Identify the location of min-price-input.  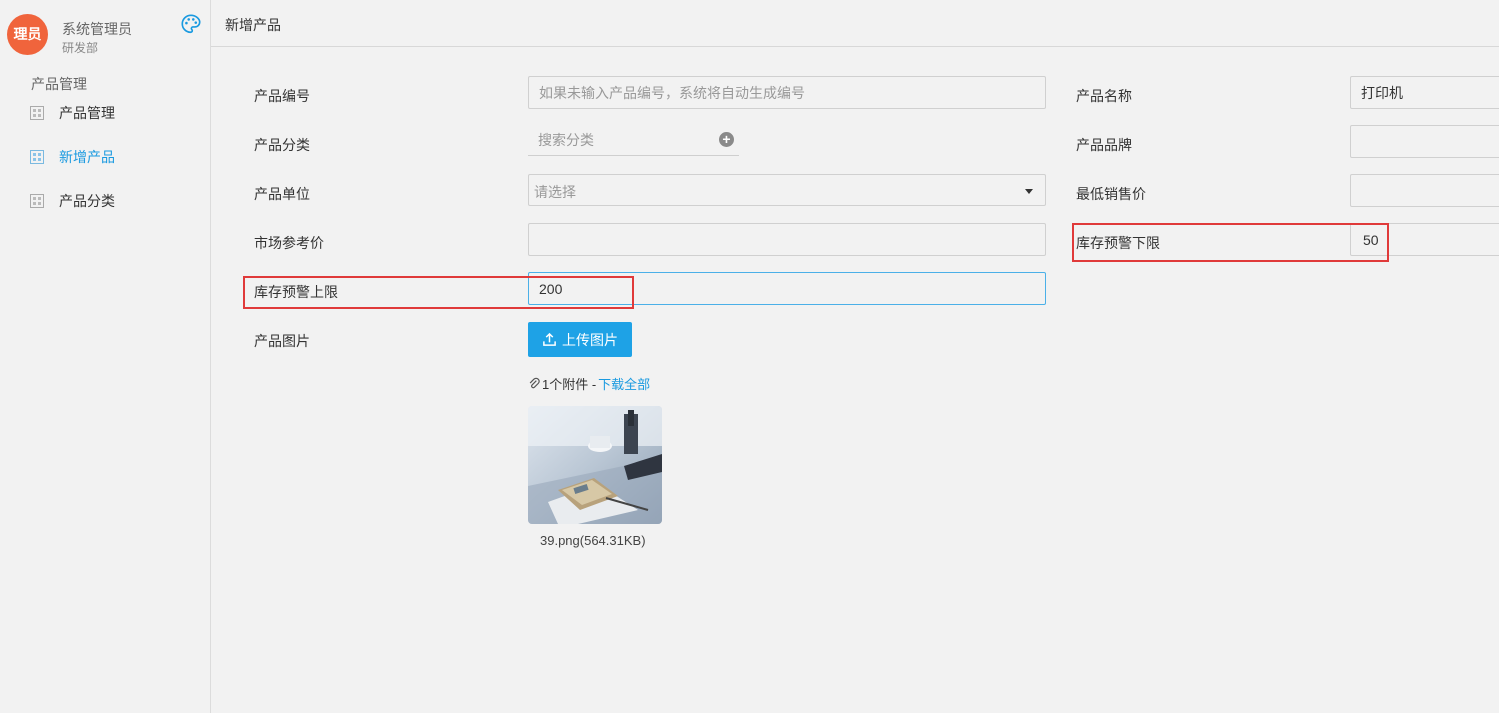
(1424, 190).